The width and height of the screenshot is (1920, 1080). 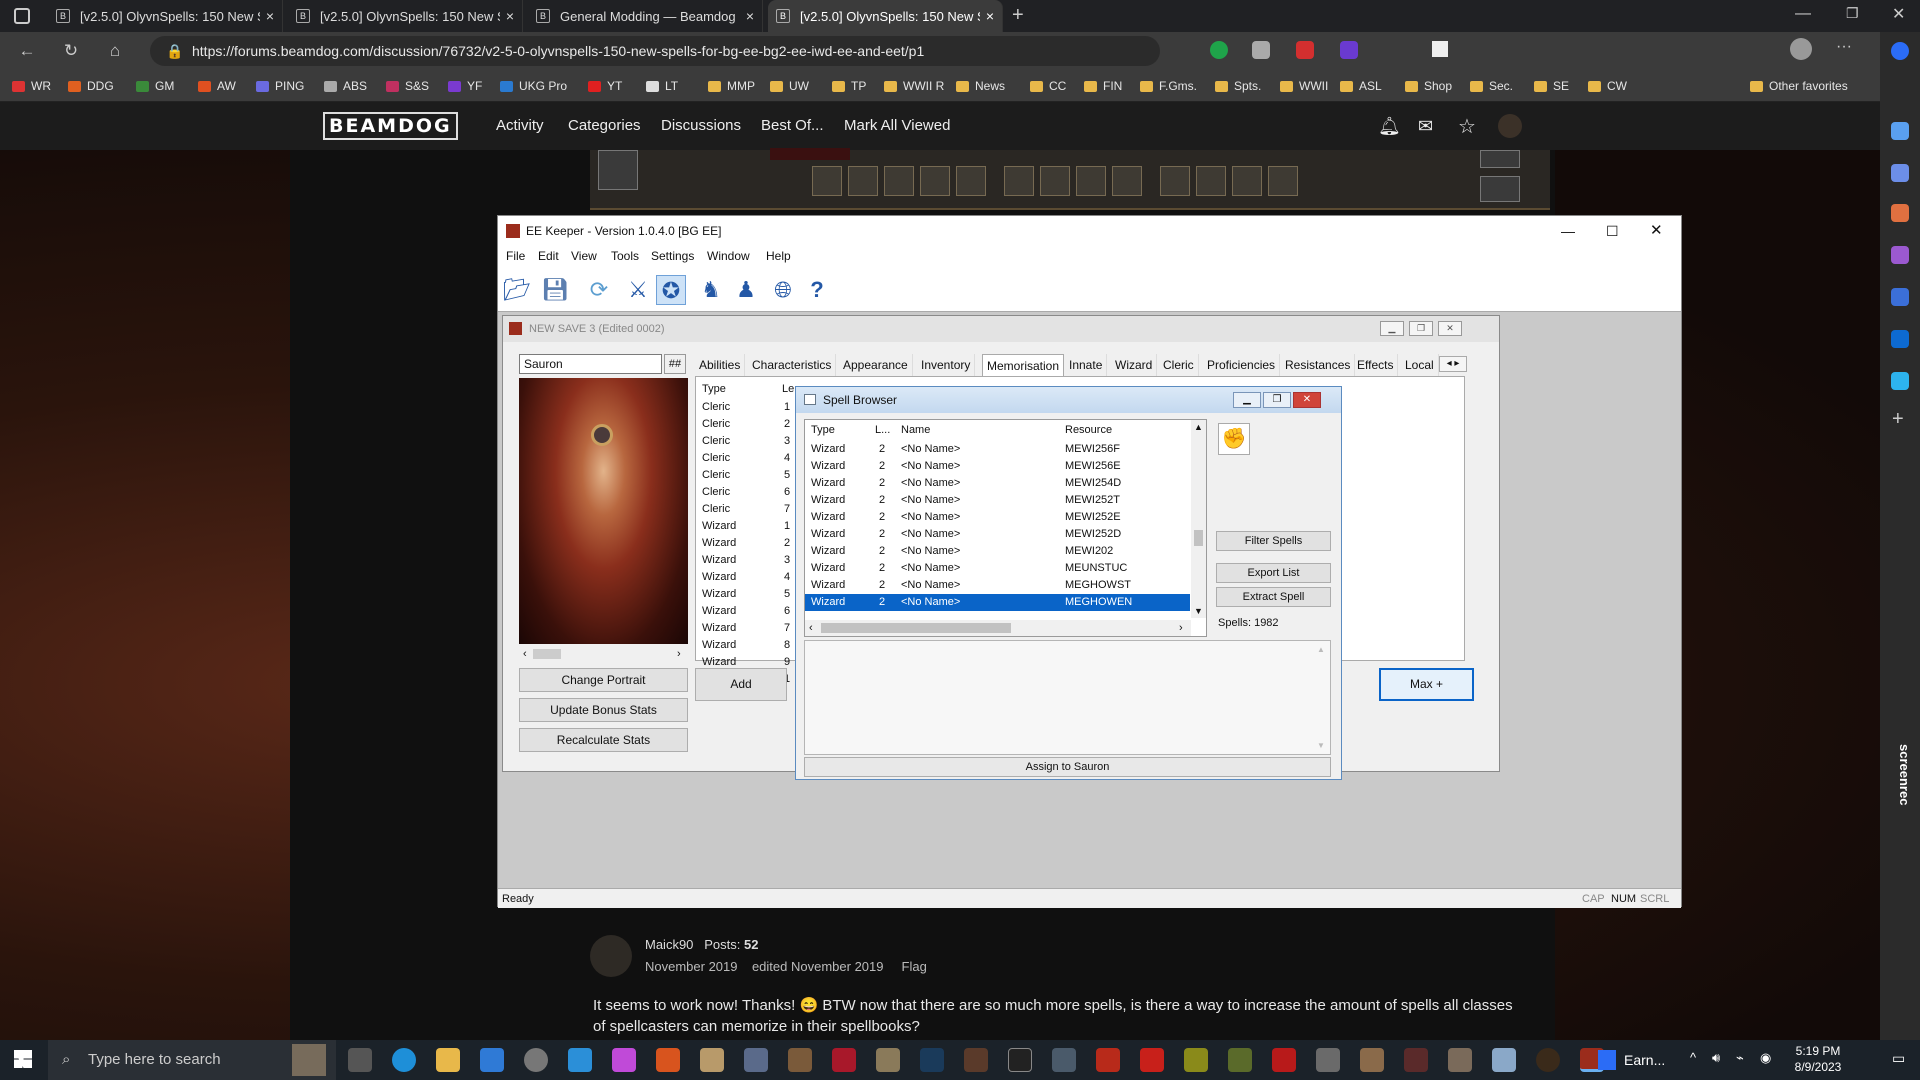 I want to click on favorite-link: Spts., so click(x=1238, y=86).